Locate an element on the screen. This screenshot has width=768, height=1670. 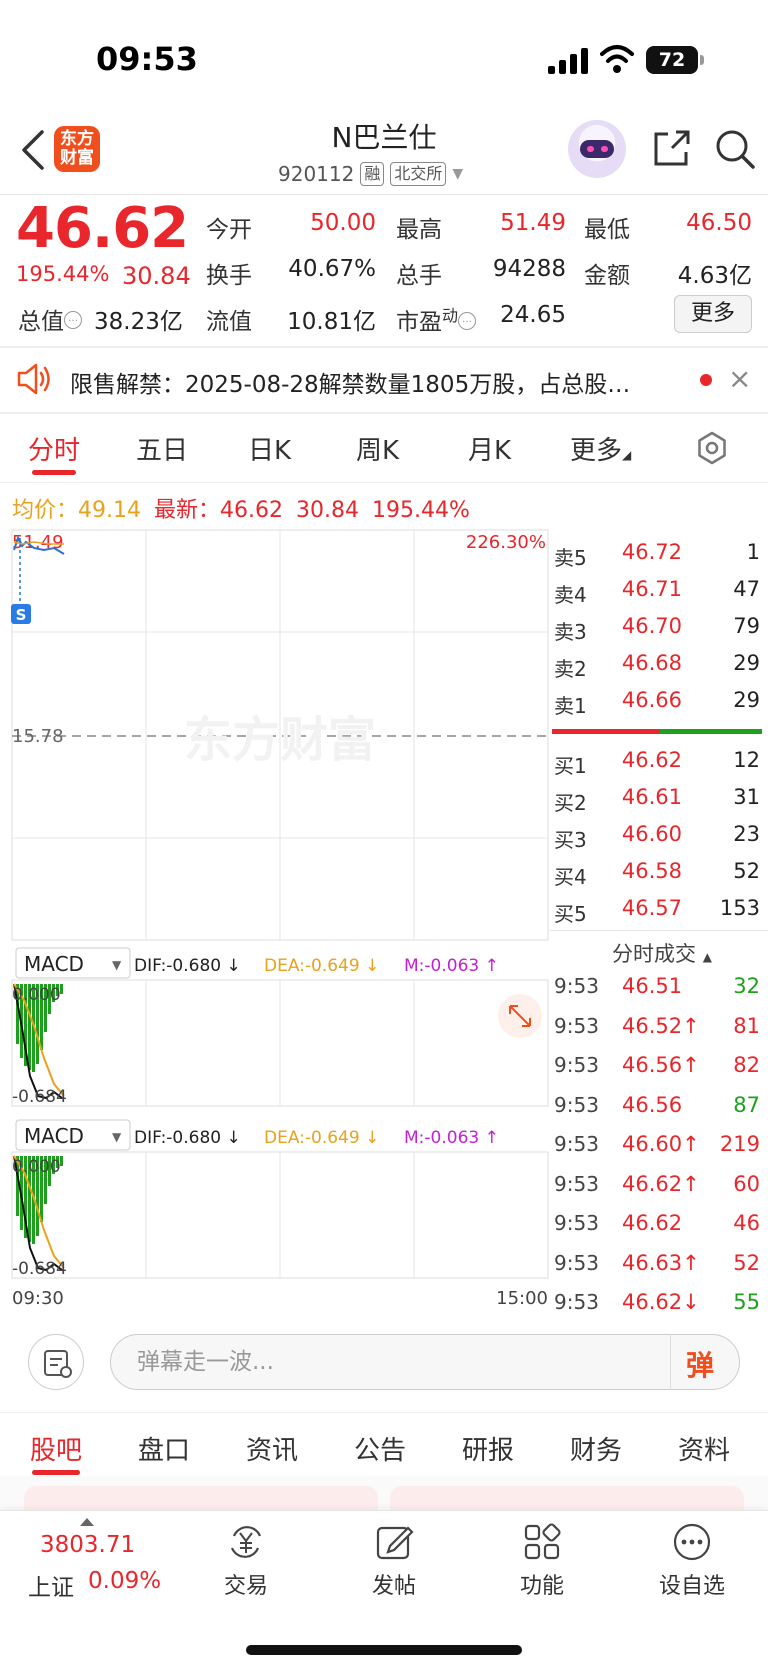
macd-top-label: 0.000 is located at coordinates (36, 1167).